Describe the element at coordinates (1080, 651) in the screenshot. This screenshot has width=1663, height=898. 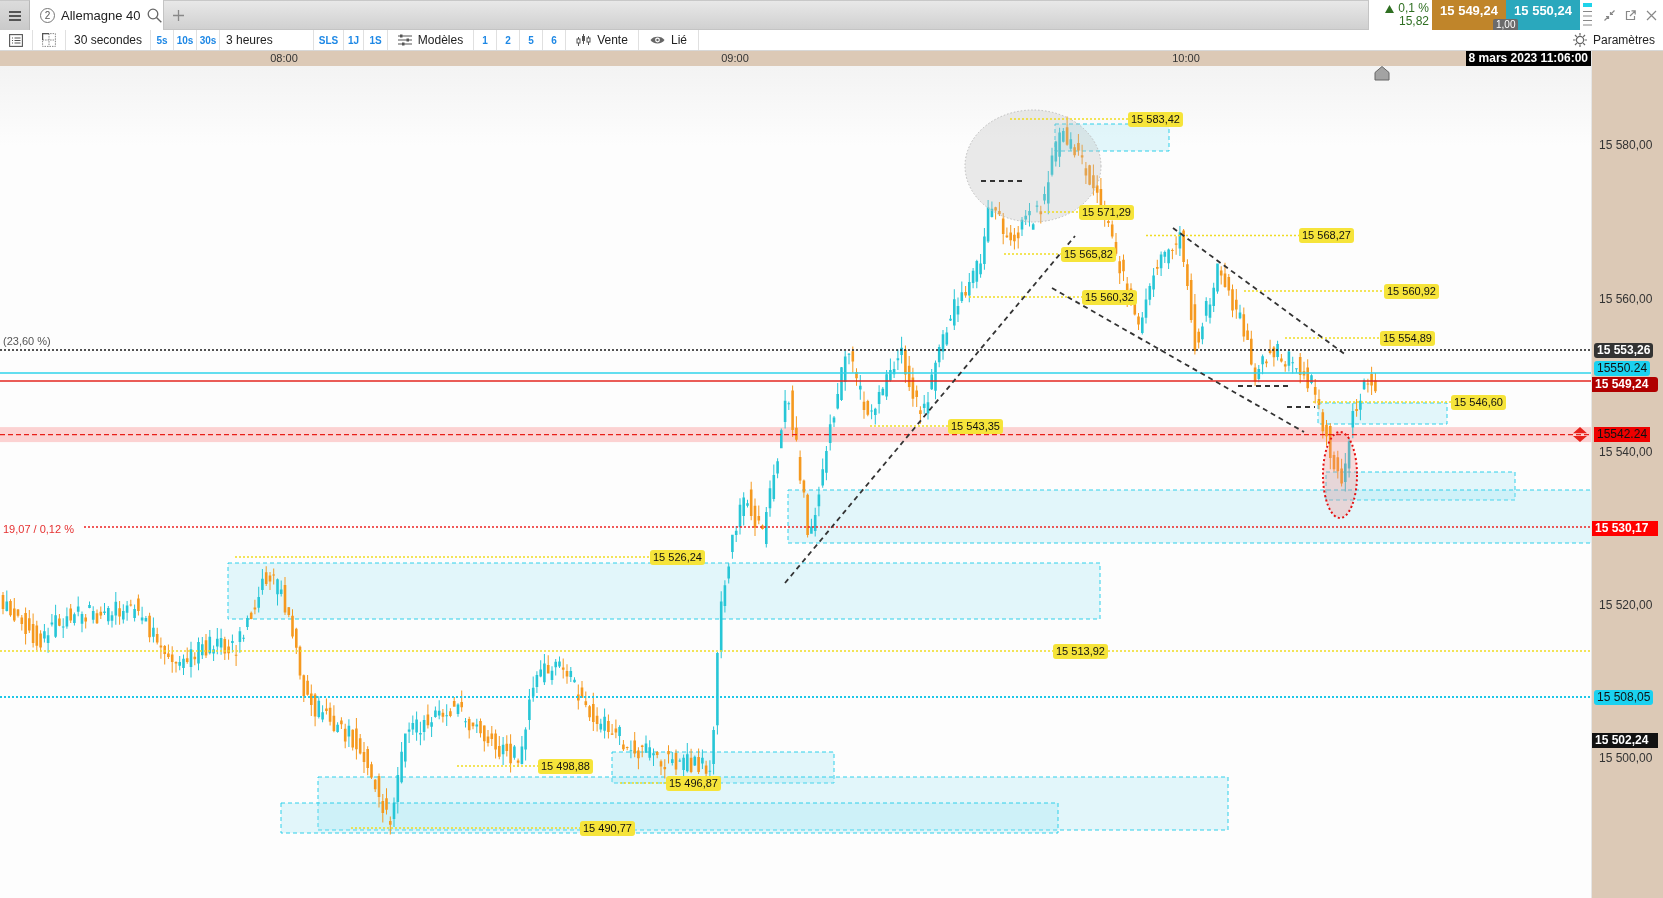
I see `price-label: 15 513,92` at that location.